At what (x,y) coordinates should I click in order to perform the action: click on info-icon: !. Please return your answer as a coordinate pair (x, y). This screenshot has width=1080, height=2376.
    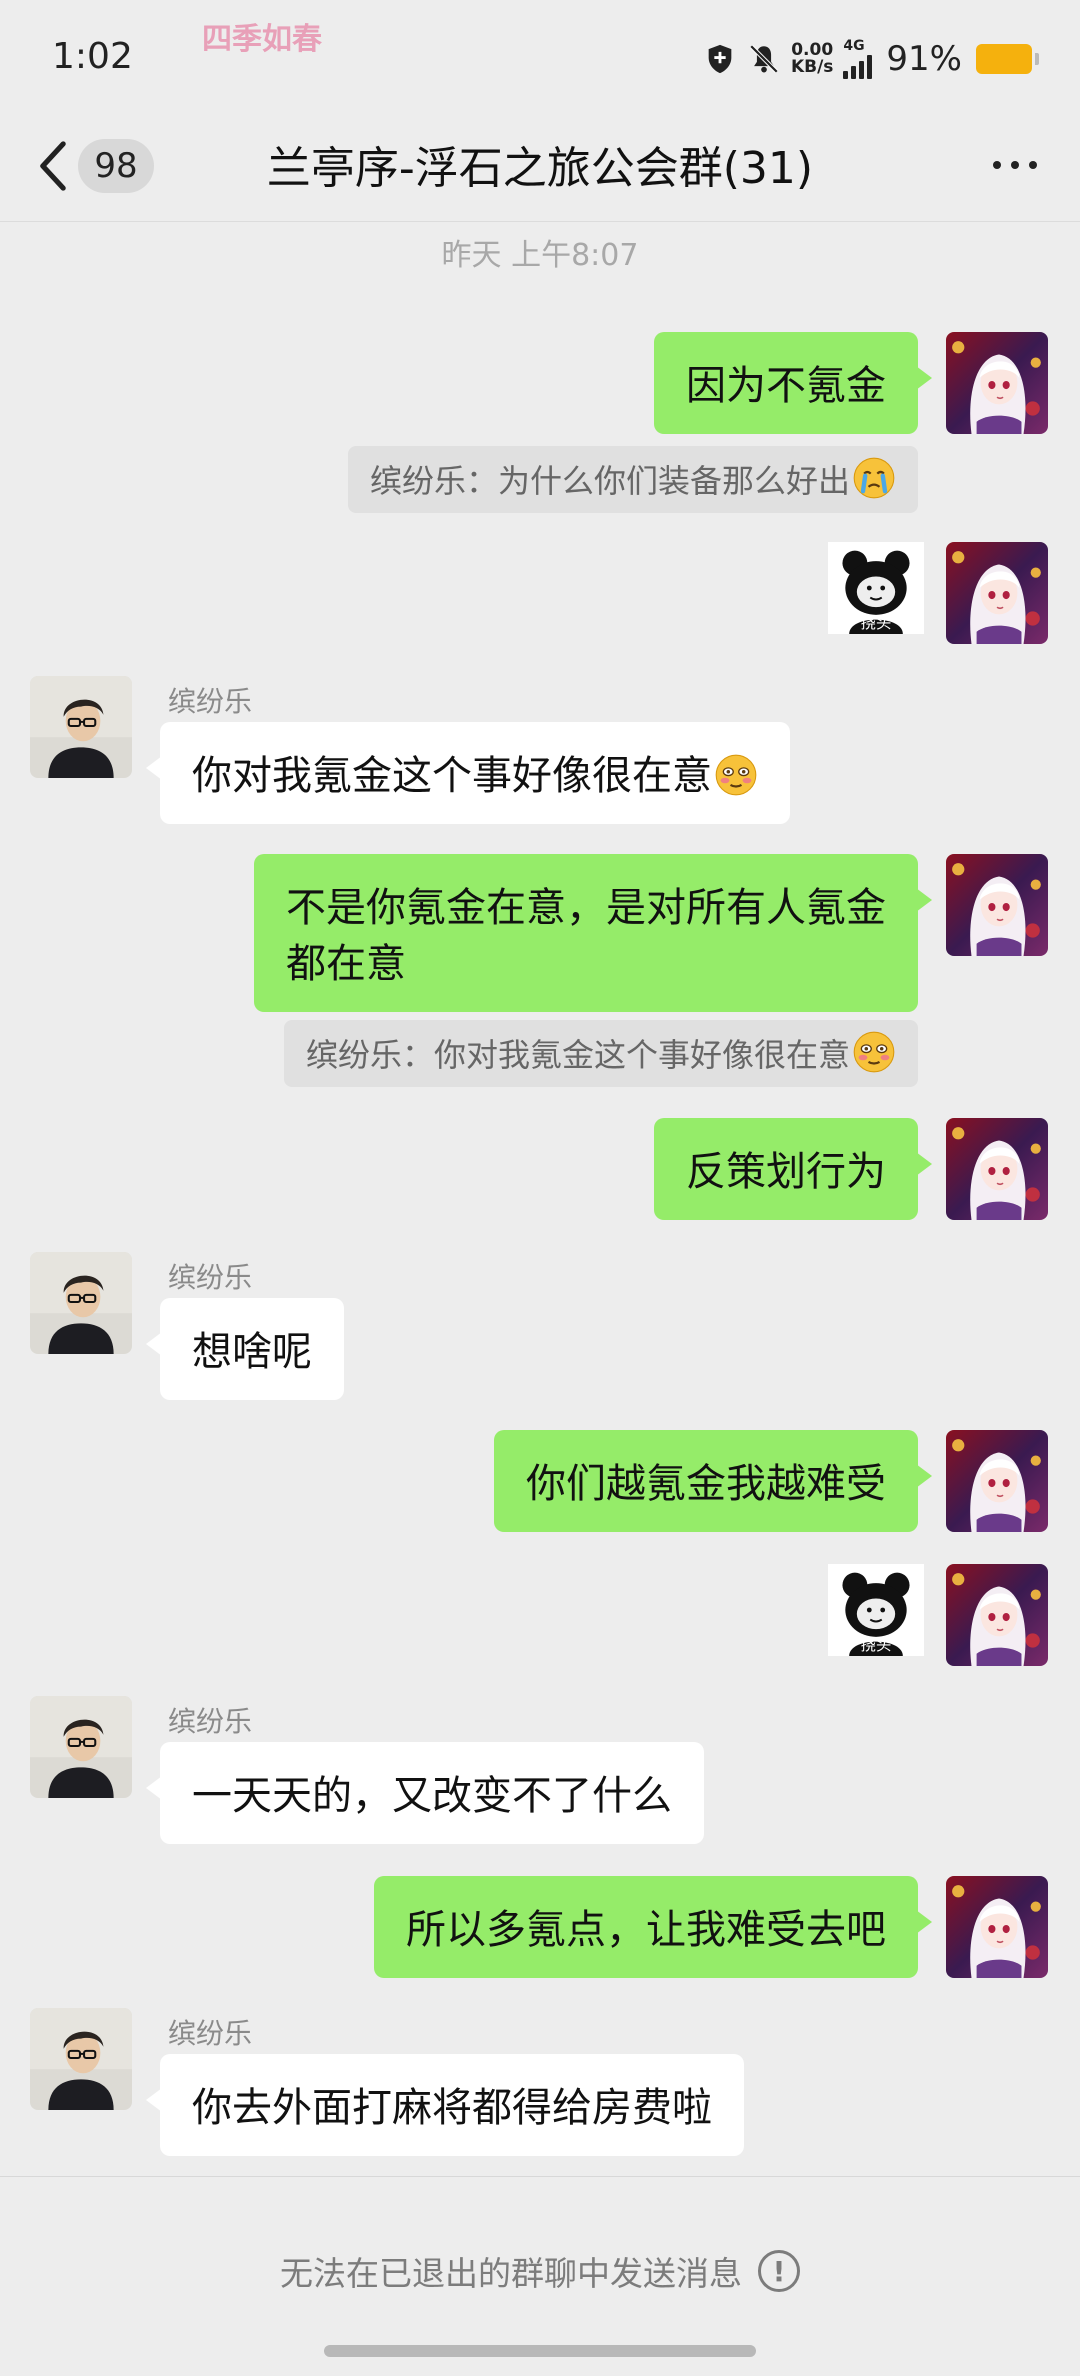
    Looking at the image, I should click on (779, 2271).